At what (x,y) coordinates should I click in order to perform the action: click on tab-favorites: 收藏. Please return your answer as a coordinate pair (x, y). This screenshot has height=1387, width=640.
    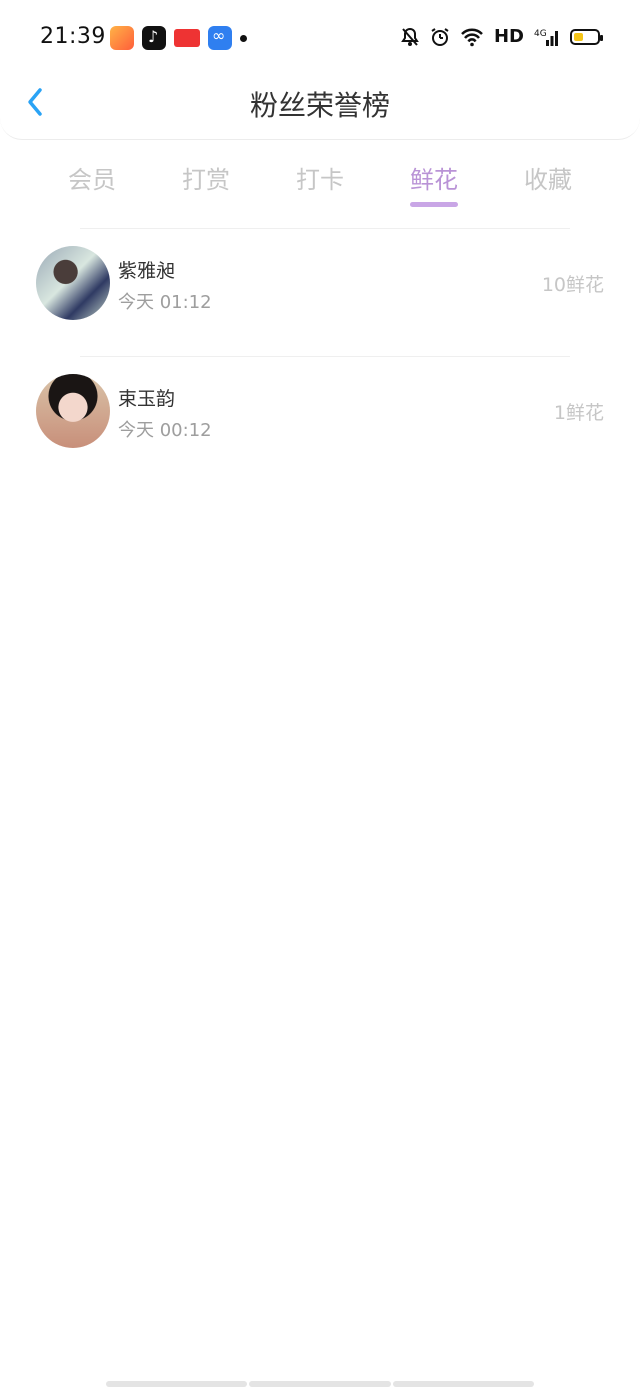
    Looking at the image, I should click on (548, 177).